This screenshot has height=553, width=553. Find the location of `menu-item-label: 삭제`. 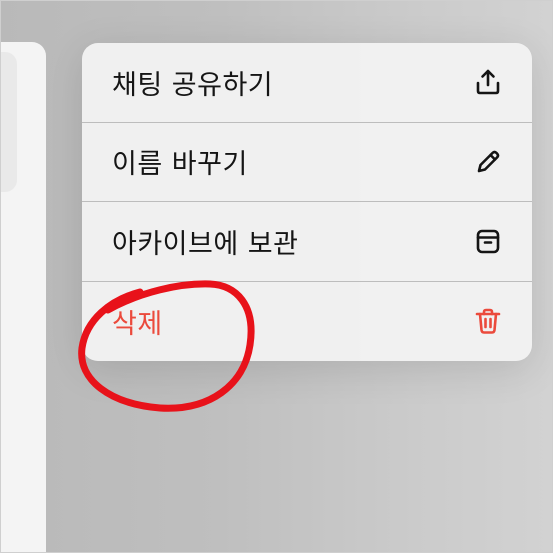

menu-item-label: 삭제 is located at coordinates (137, 324).